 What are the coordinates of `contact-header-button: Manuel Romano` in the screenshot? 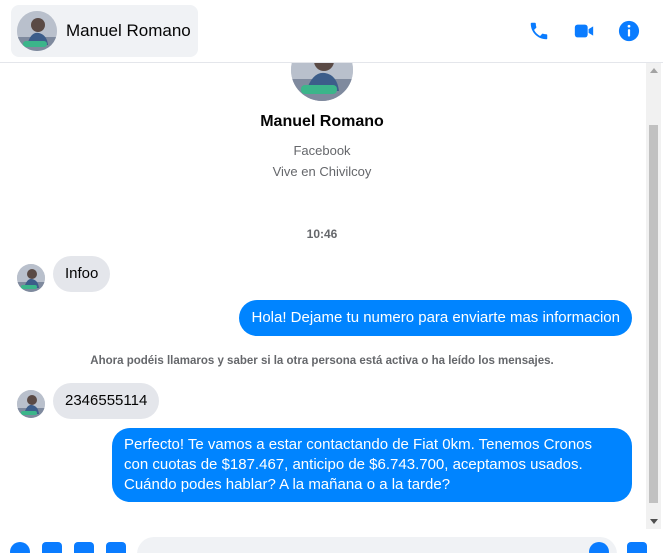 It's located at (104, 31).